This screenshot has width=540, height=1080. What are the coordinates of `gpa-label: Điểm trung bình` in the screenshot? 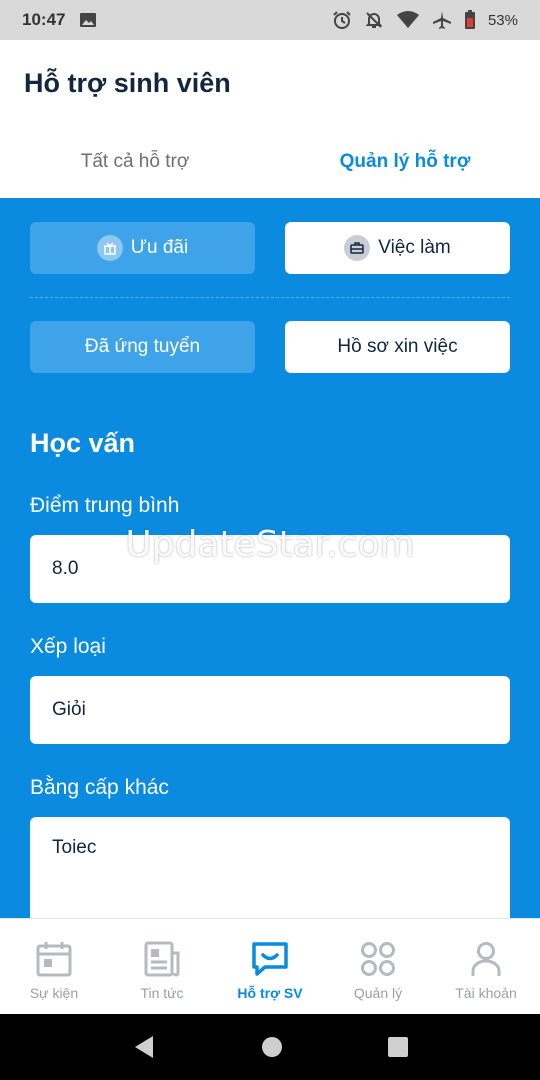 It's located at (105, 505).